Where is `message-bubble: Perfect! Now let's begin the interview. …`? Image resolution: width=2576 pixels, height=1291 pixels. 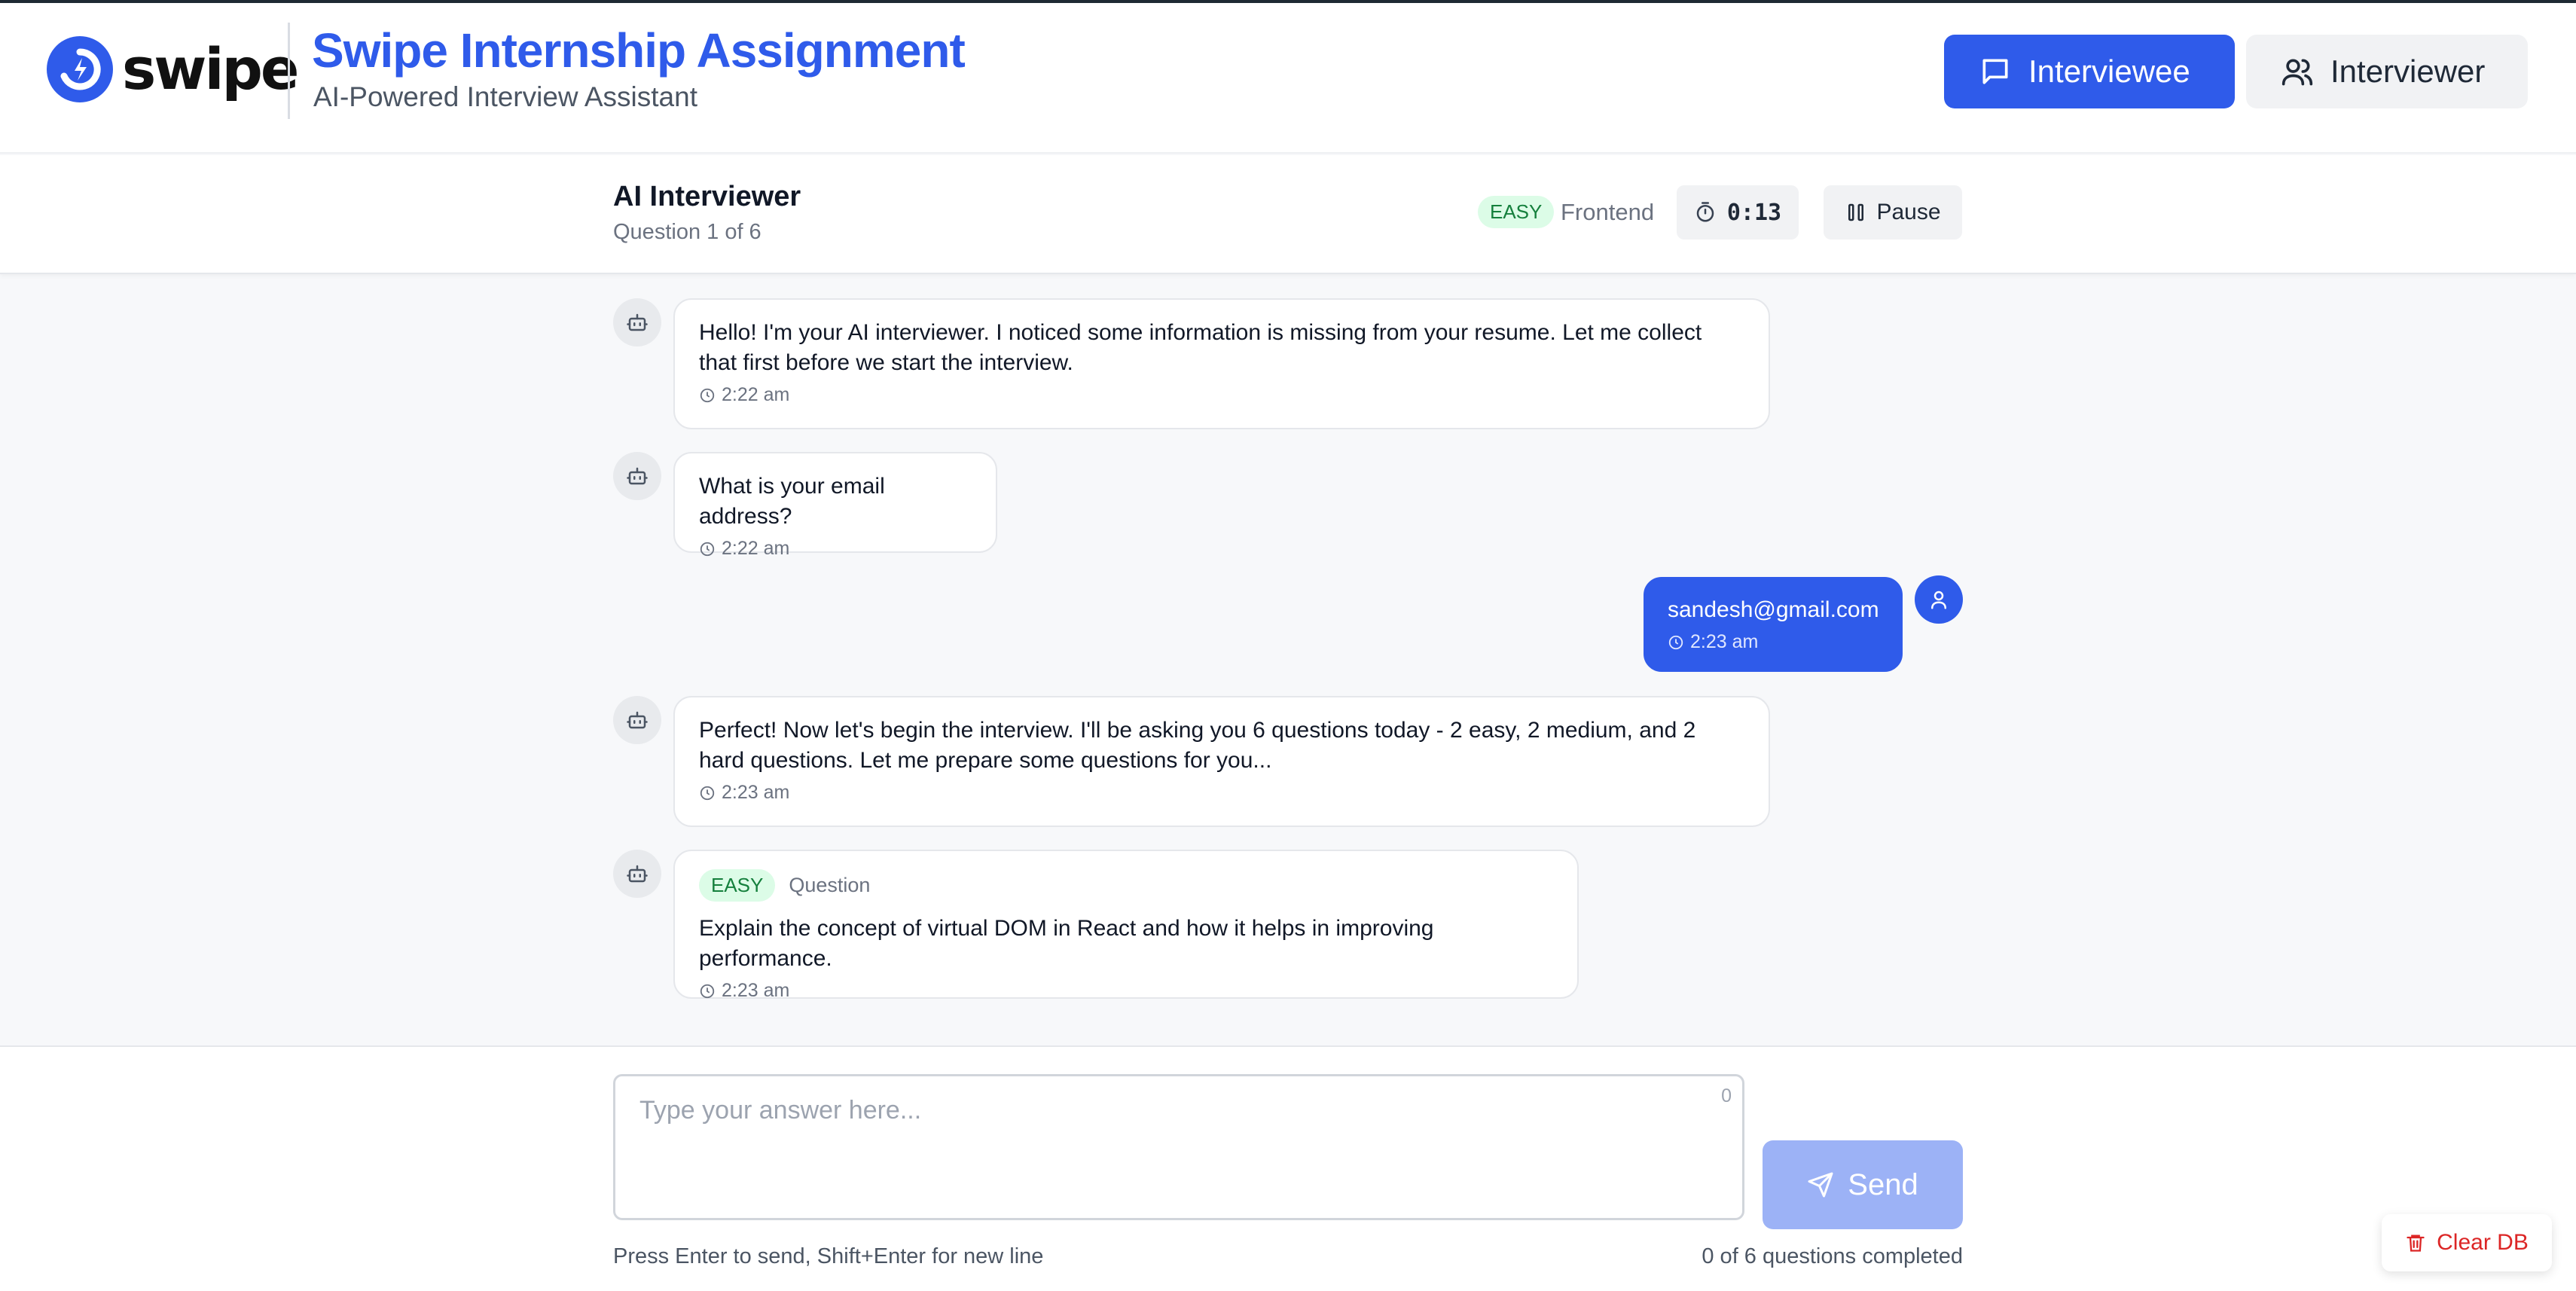 message-bubble: Perfect! Now let's begin the interview. … is located at coordinates (1222, 761).